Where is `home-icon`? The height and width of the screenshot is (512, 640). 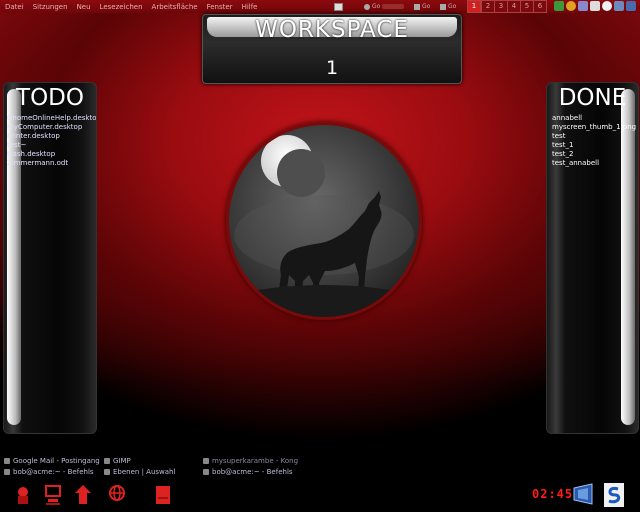 home-icon is located at coordinates (83, 495).